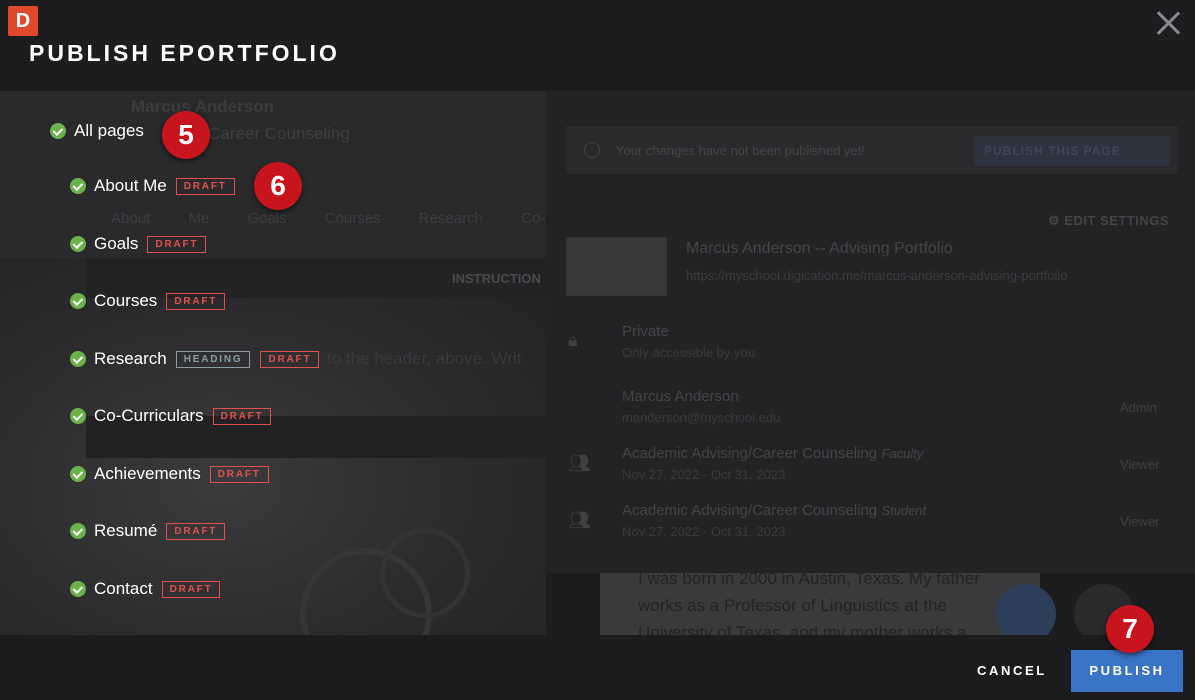 This screenshot has height=700, width=1195. Describe the element at coordinates (1012, 670) in the screenshot. I see `cancel-button: CANCEL` at that location.